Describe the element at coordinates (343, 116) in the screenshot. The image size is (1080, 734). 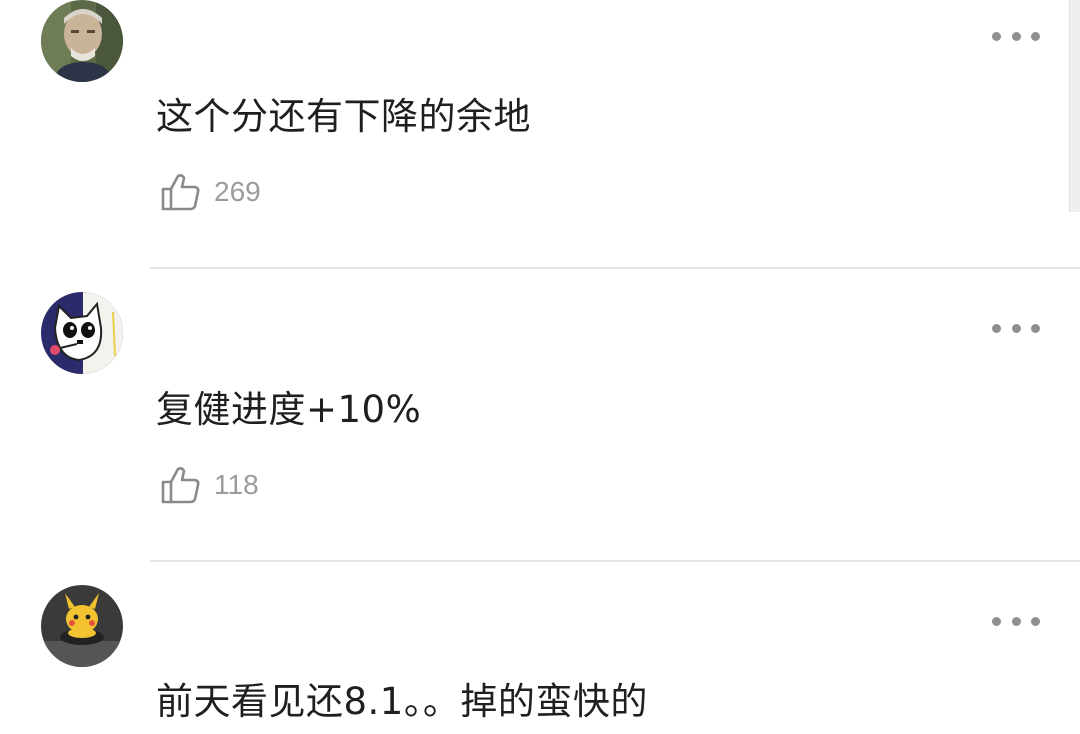
I see `comment-text: 这个分还有下降的余地` at that location.